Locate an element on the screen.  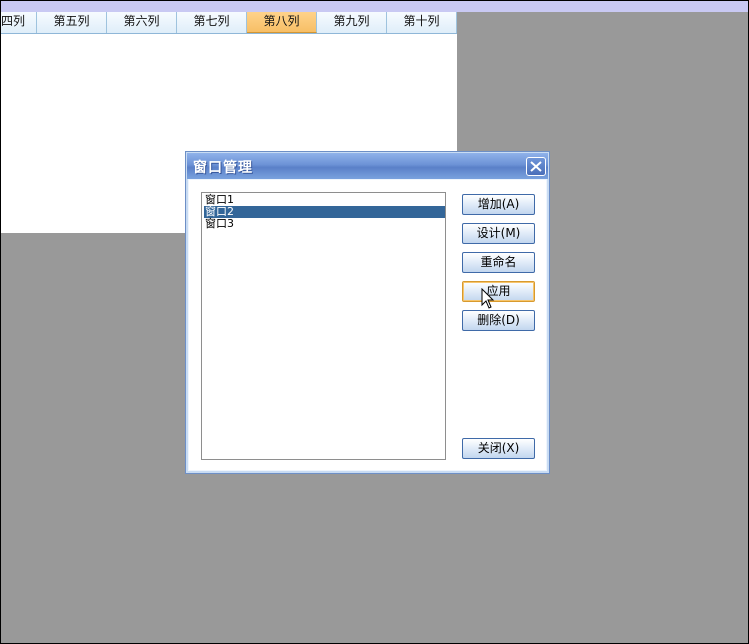
add-button: 增加(A) is located at coordinates (498, 204).